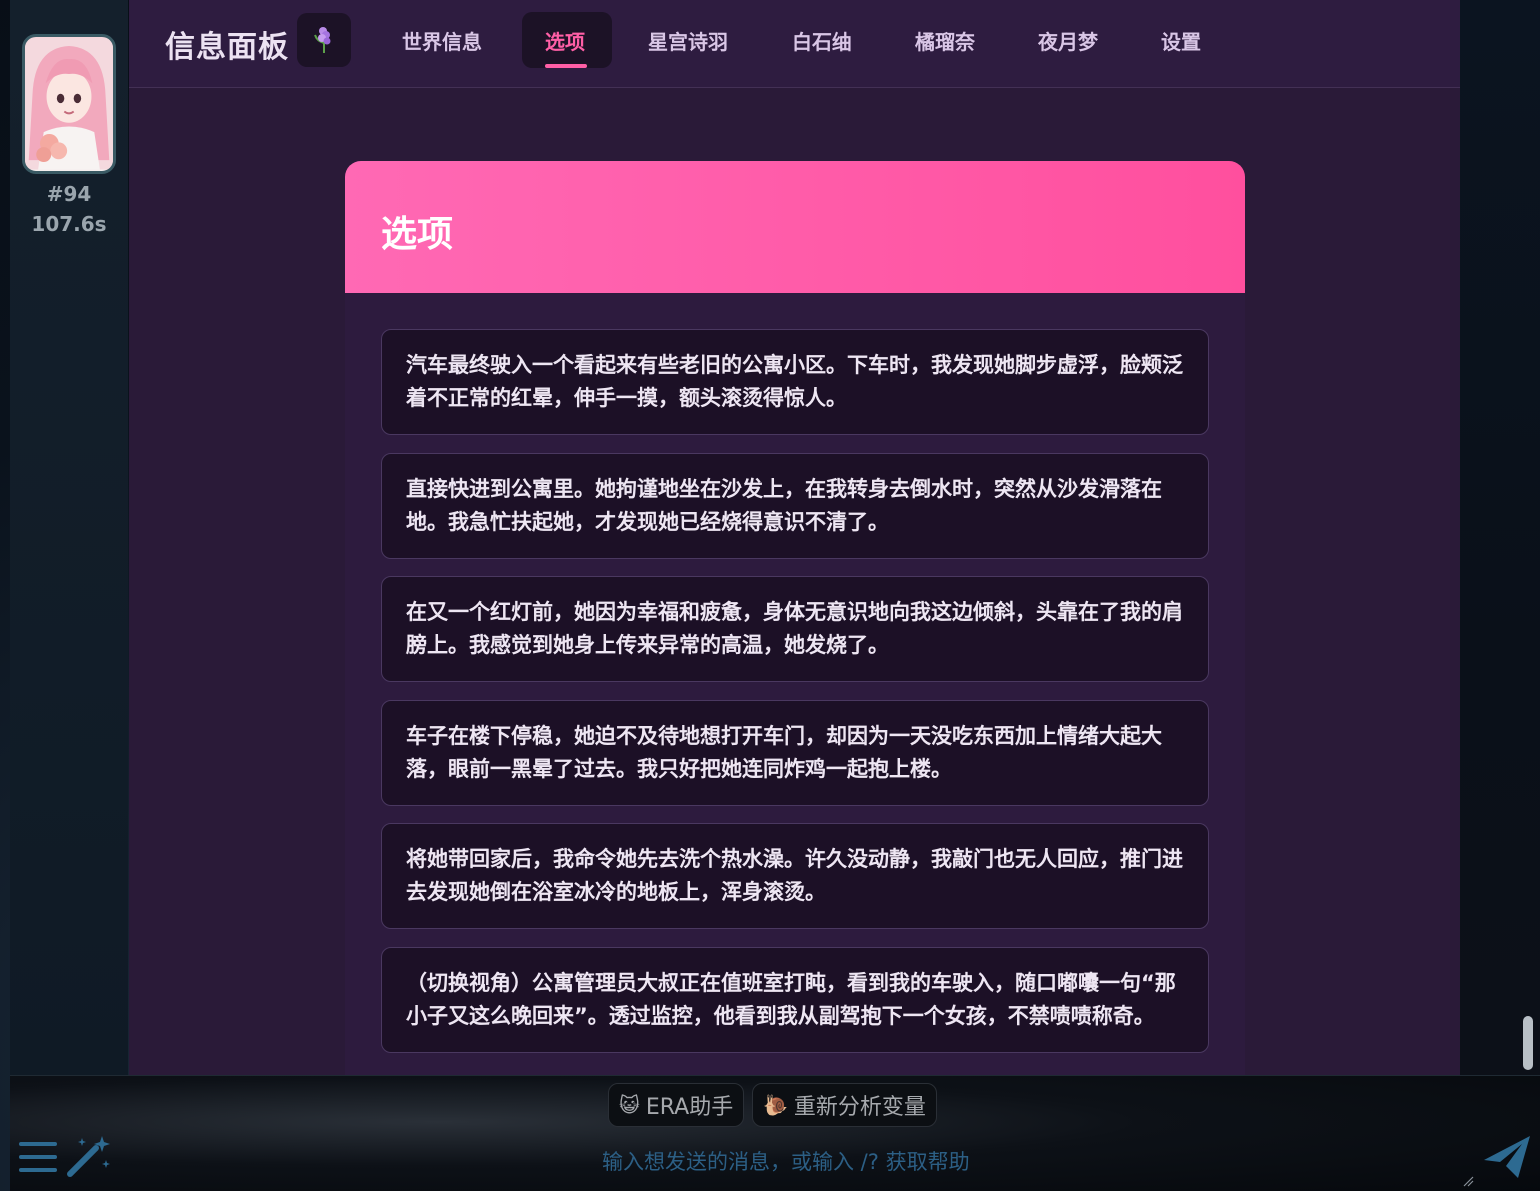  What do you see at coordinates (822, 40) in the screenshot?
I see `tab-character-2: 白石䌷` at bounding box center [822, 40].